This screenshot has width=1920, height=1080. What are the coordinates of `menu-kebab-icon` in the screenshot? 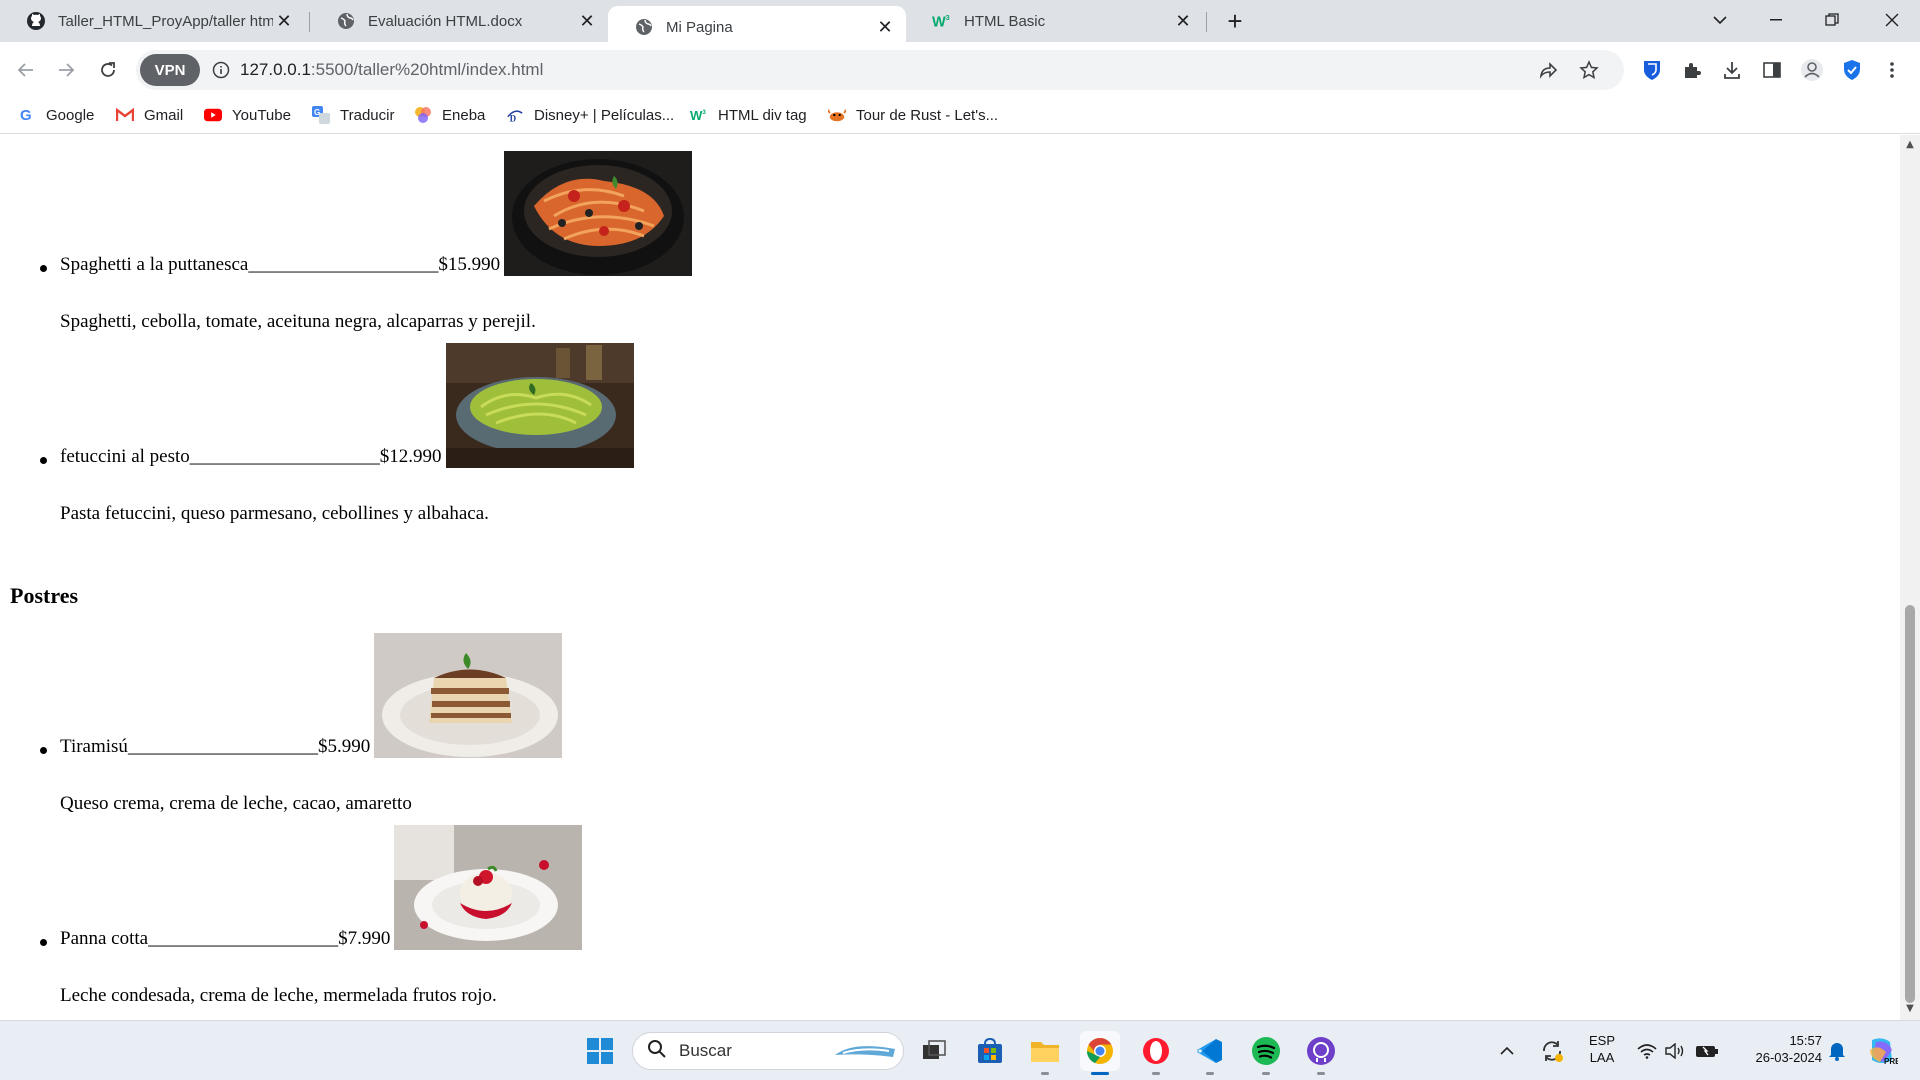 It's located at (1892, 70).